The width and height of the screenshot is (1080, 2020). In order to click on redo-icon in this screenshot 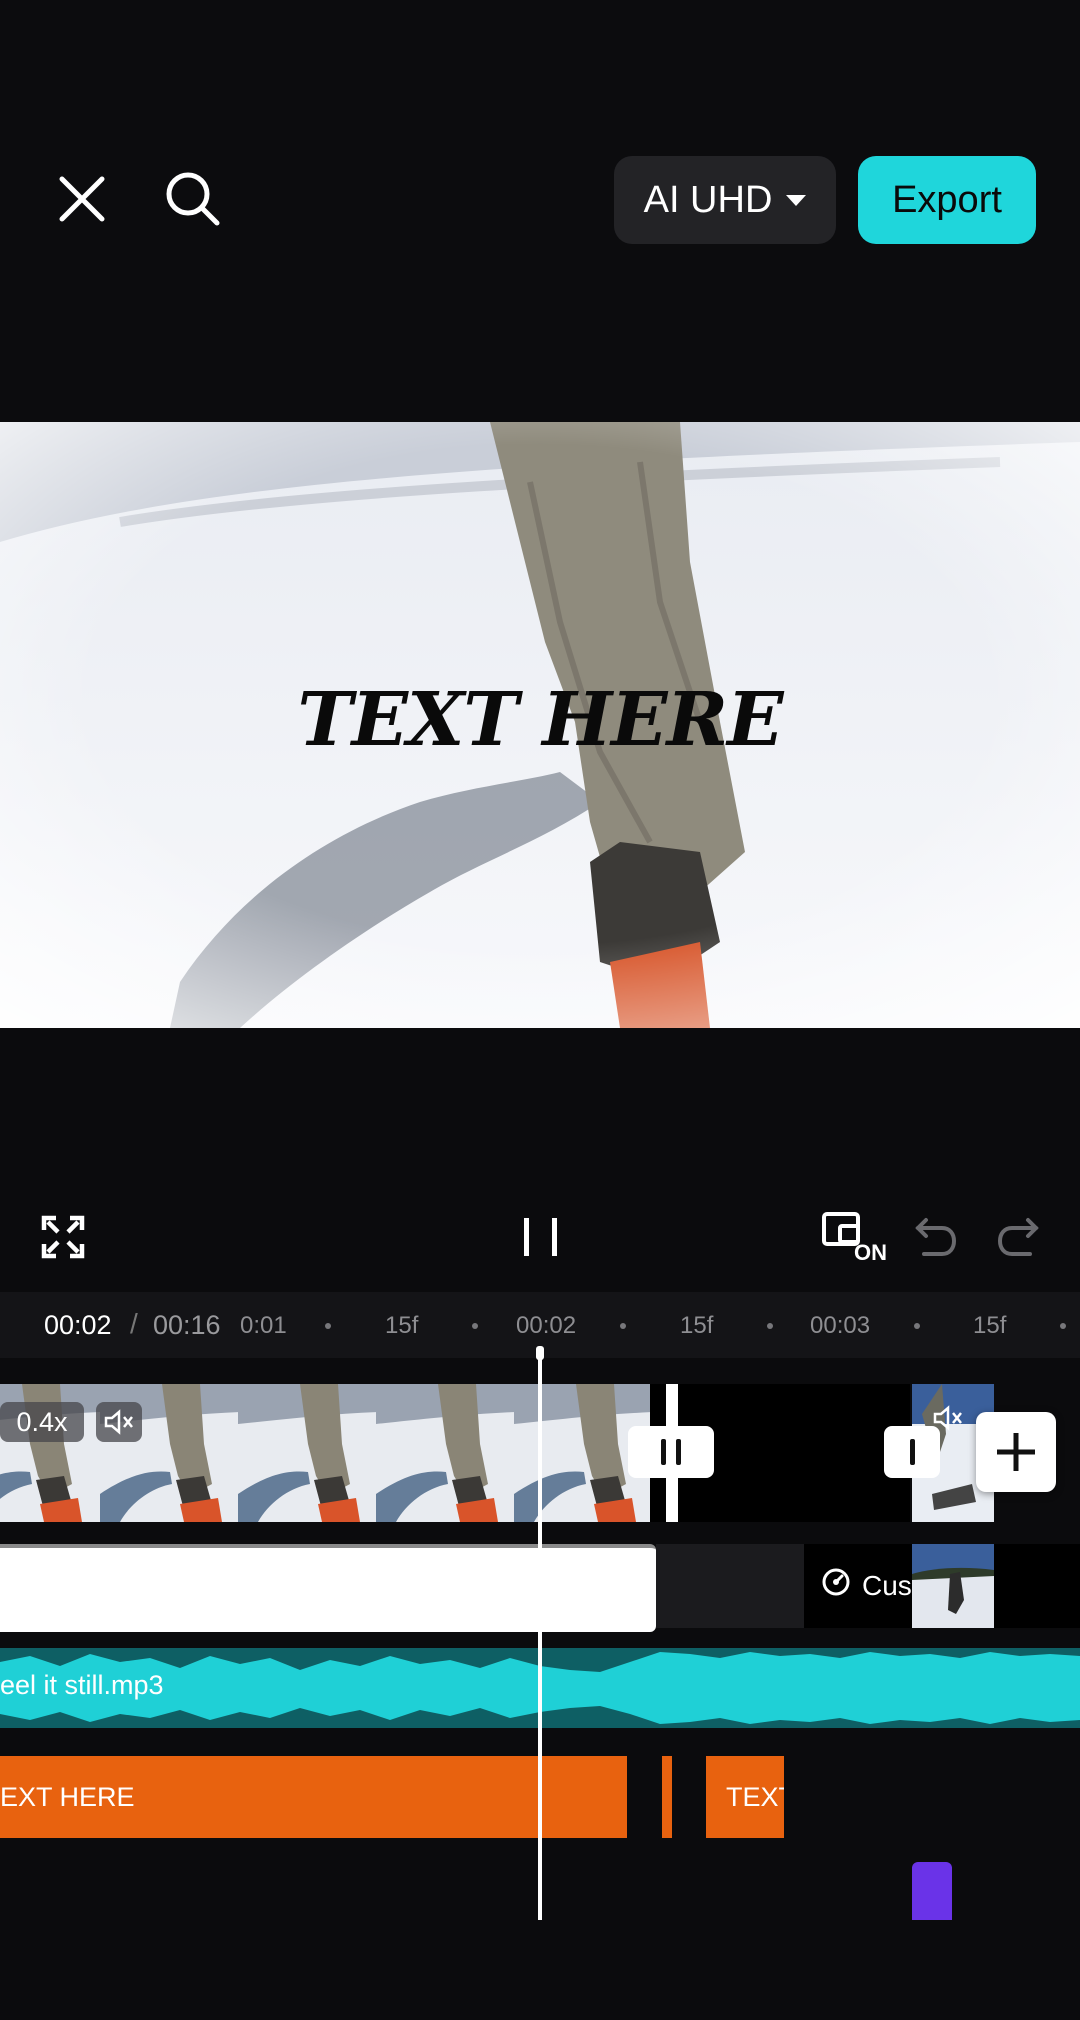, I will do `click(1018, 1237)`.